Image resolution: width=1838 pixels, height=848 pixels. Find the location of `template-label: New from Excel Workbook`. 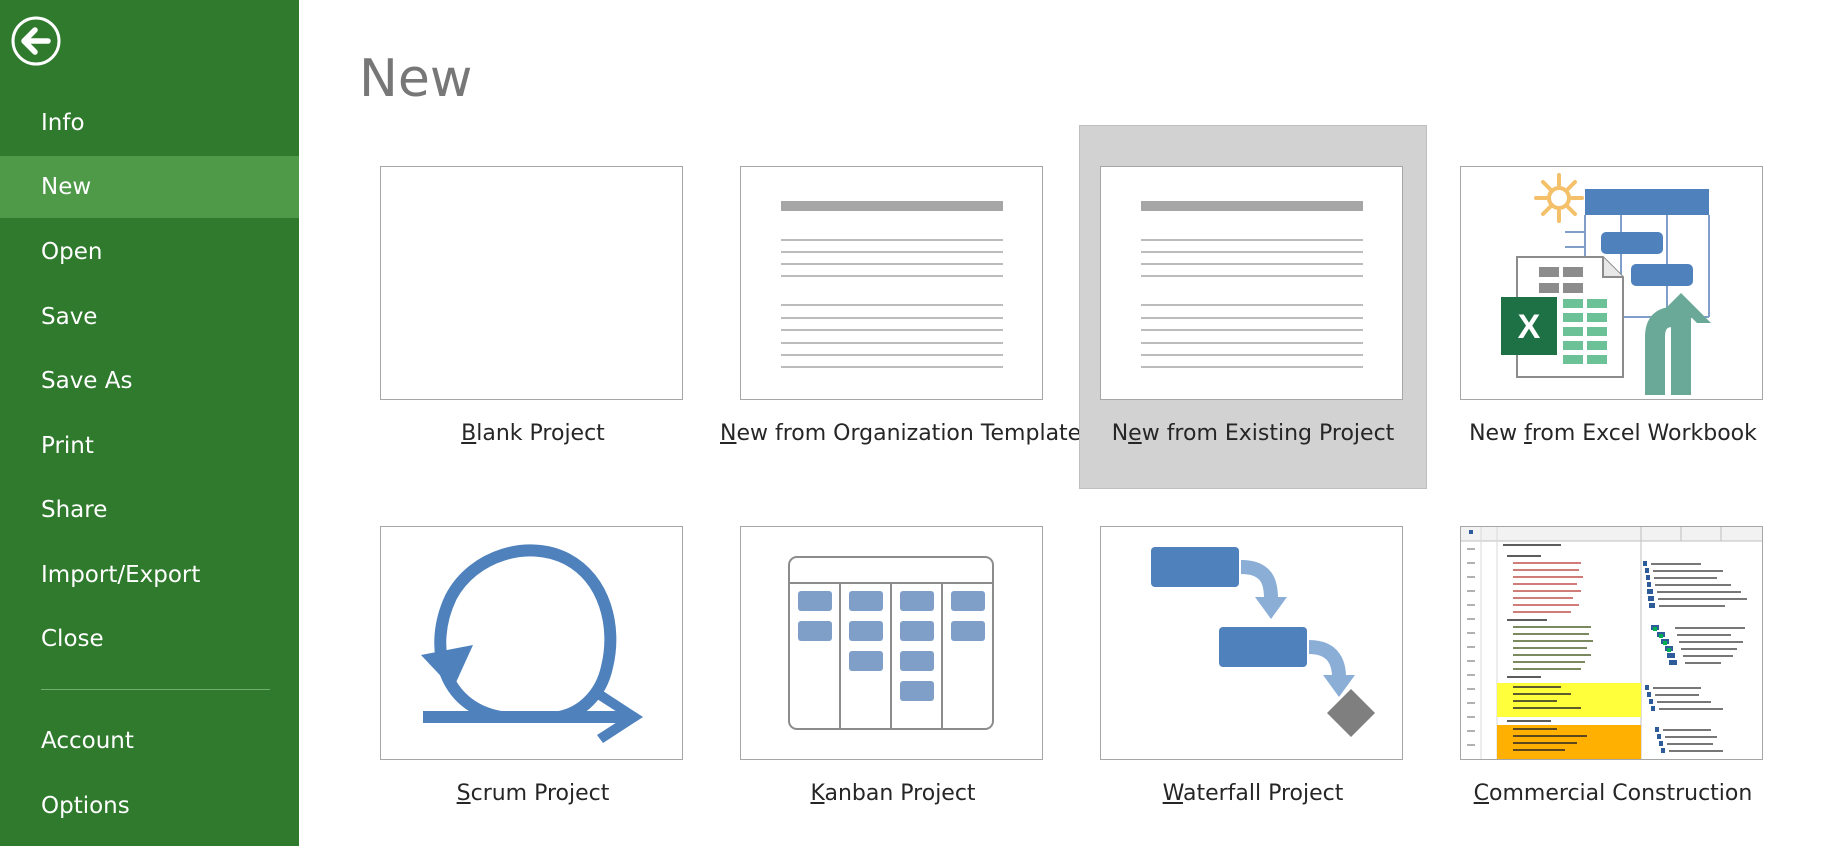

template-label: New from Excel Workbook is located at coordinates (1613, 433).